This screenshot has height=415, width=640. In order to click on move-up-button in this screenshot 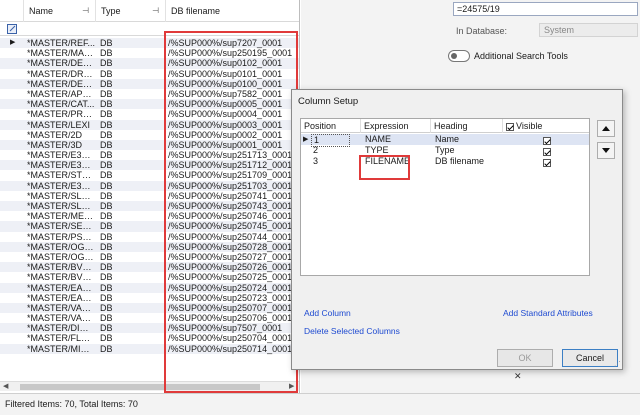, I will do `click(606, 128)`.